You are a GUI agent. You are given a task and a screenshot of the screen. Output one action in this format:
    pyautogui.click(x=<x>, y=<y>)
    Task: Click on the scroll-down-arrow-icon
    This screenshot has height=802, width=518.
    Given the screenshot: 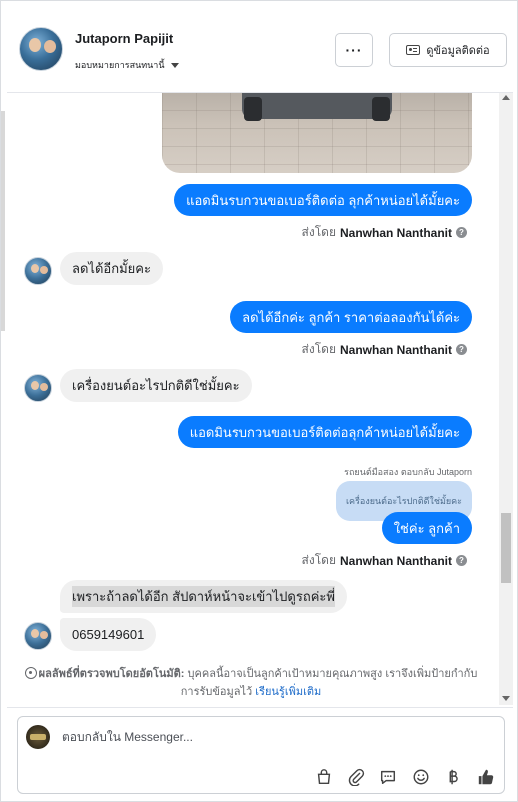 What is the action you would take?
    pyautogui.click(x=506, y=698)
    